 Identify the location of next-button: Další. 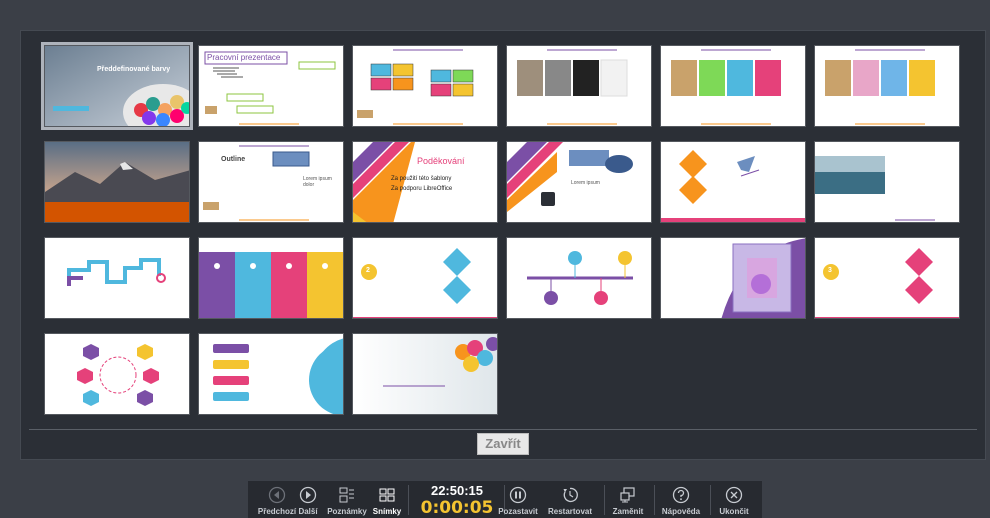
(308, 499).